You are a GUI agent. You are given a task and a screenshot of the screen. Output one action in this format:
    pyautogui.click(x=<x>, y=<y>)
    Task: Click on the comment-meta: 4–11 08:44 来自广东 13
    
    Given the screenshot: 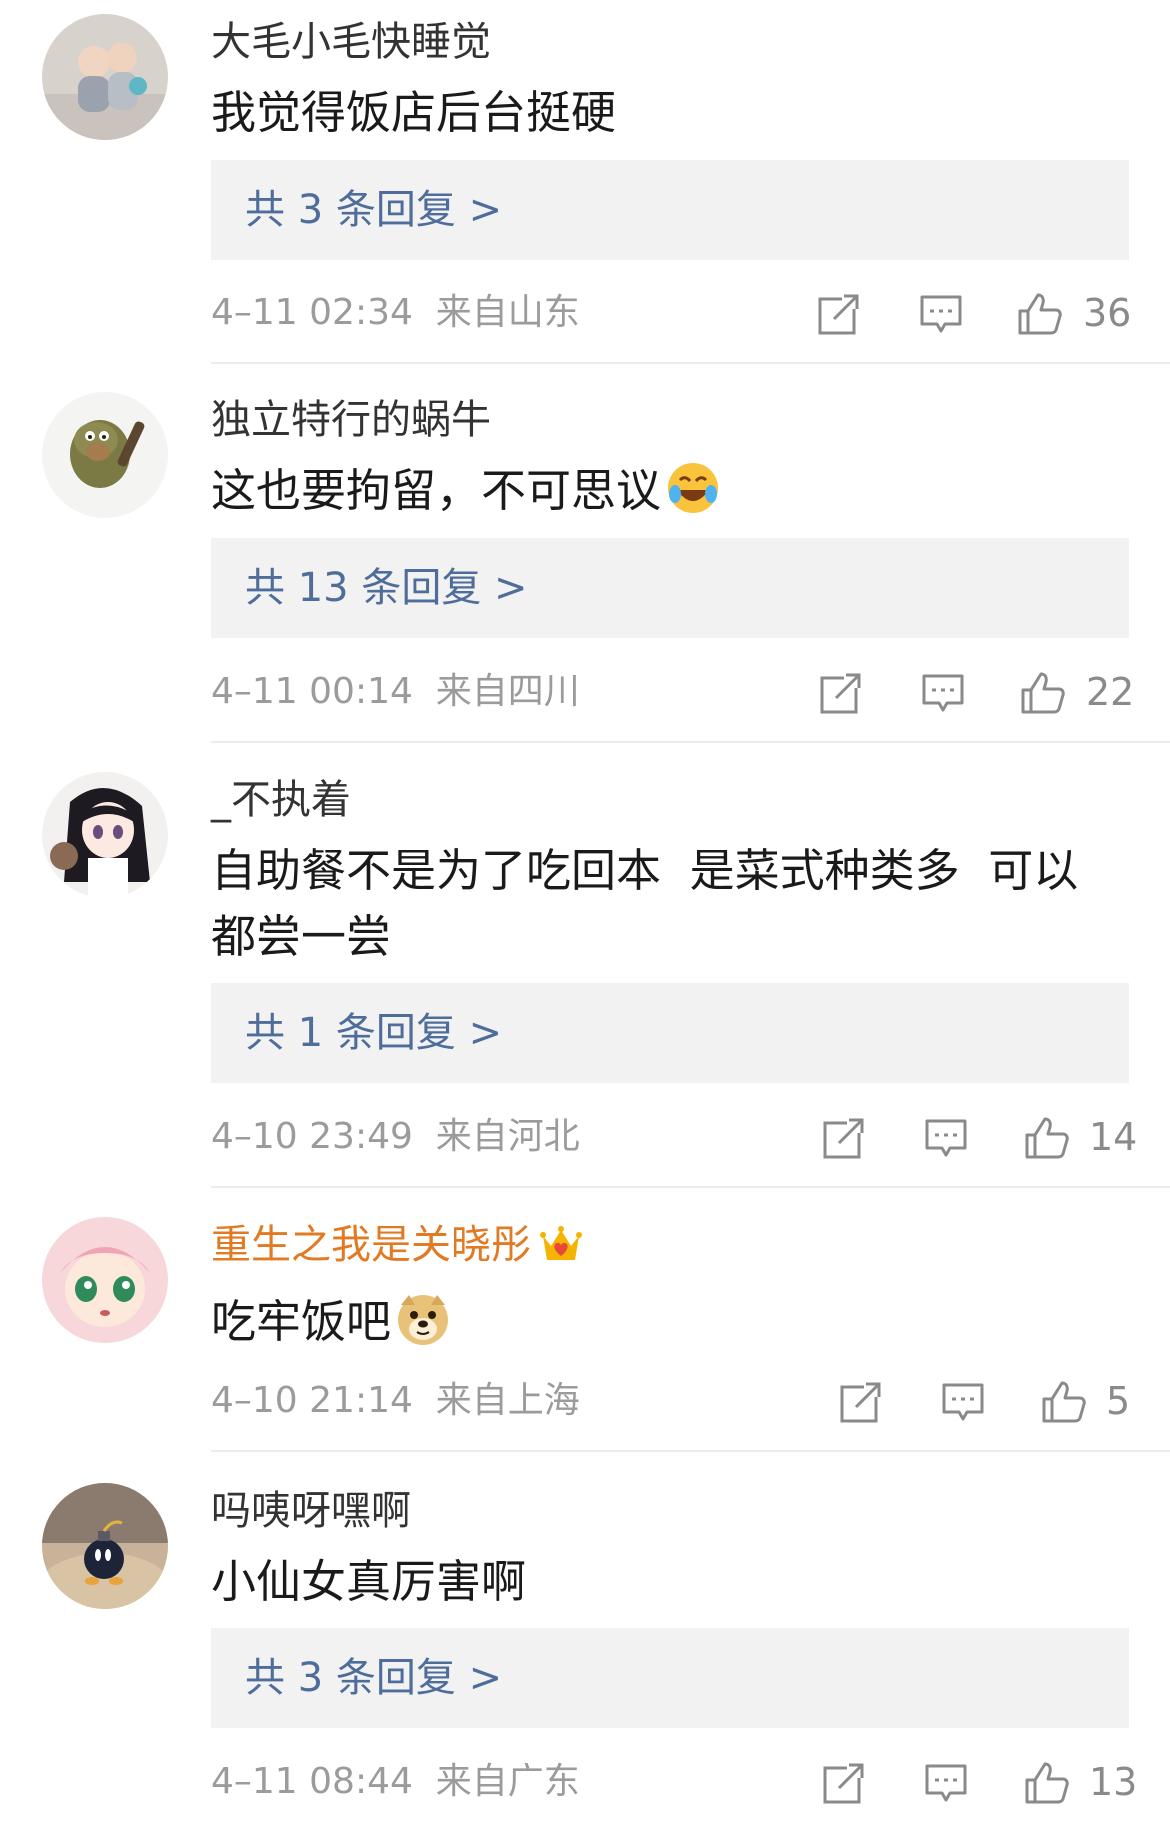 What is the action you would take?
    pyautogui.click(x=674, y=1782)
    